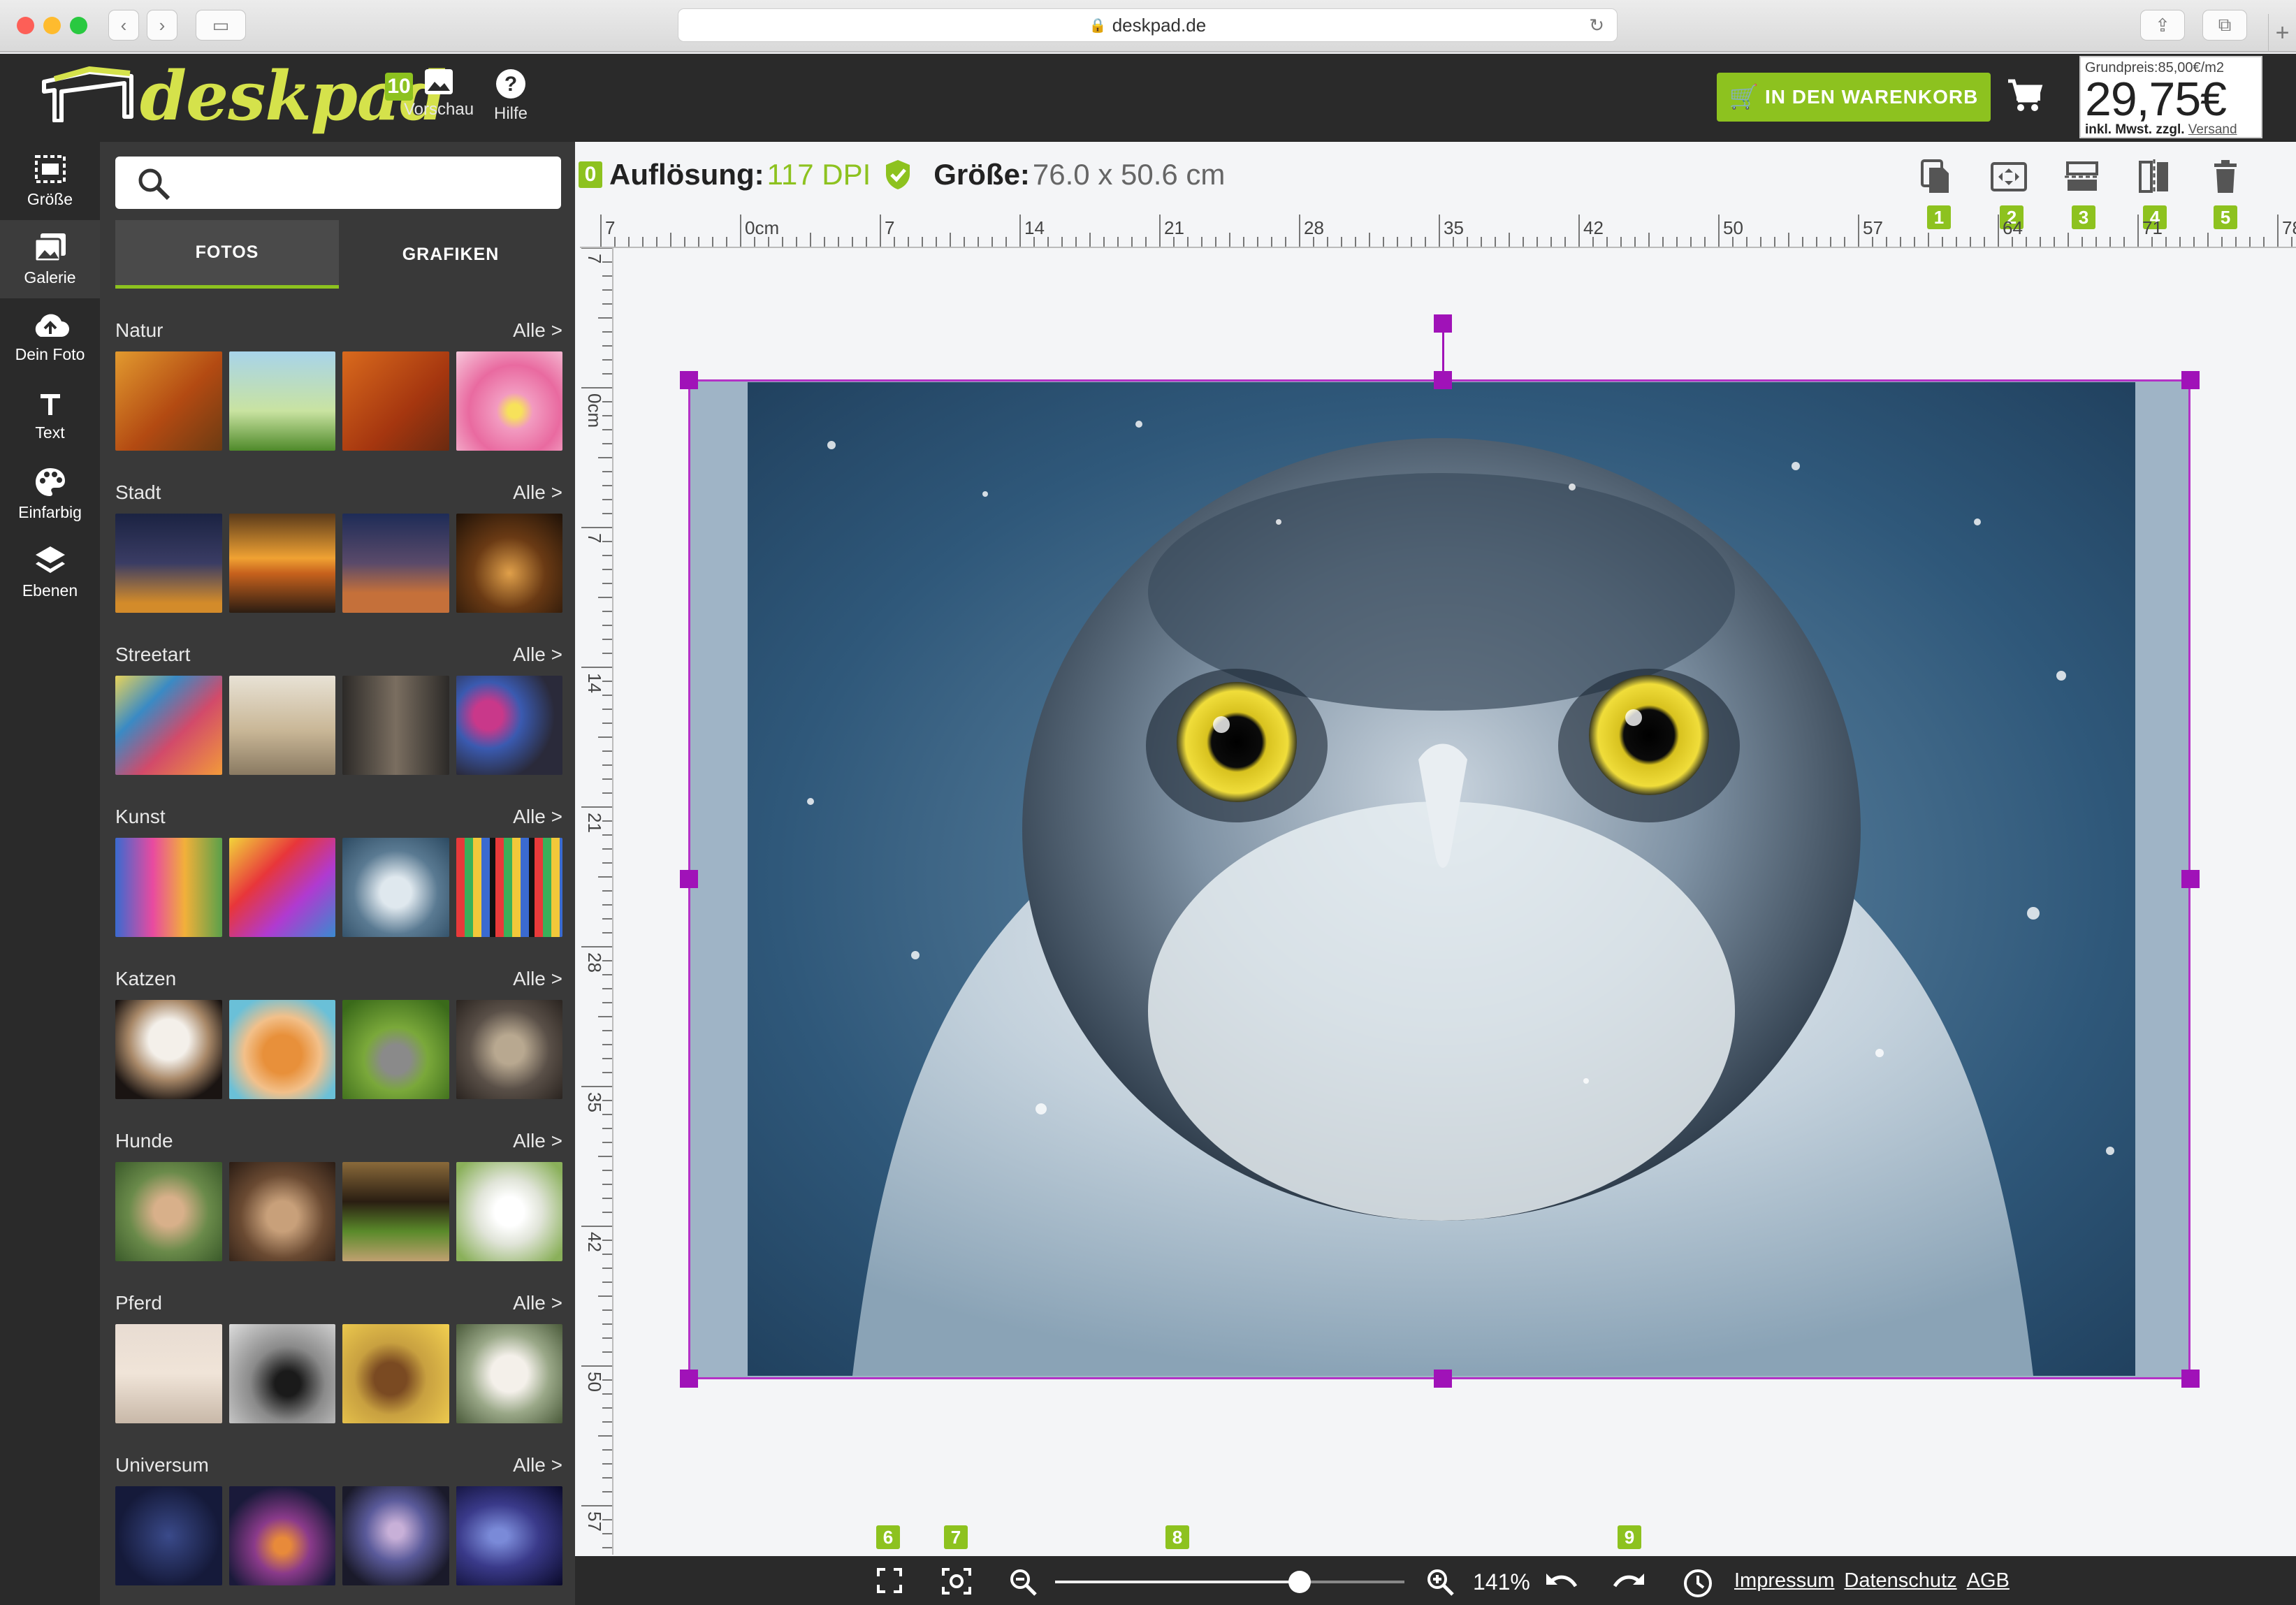  Describe the element at coordinates (50, 572) in the screenshot. I see `sidebar-item-layers: Ebenen` at that location.